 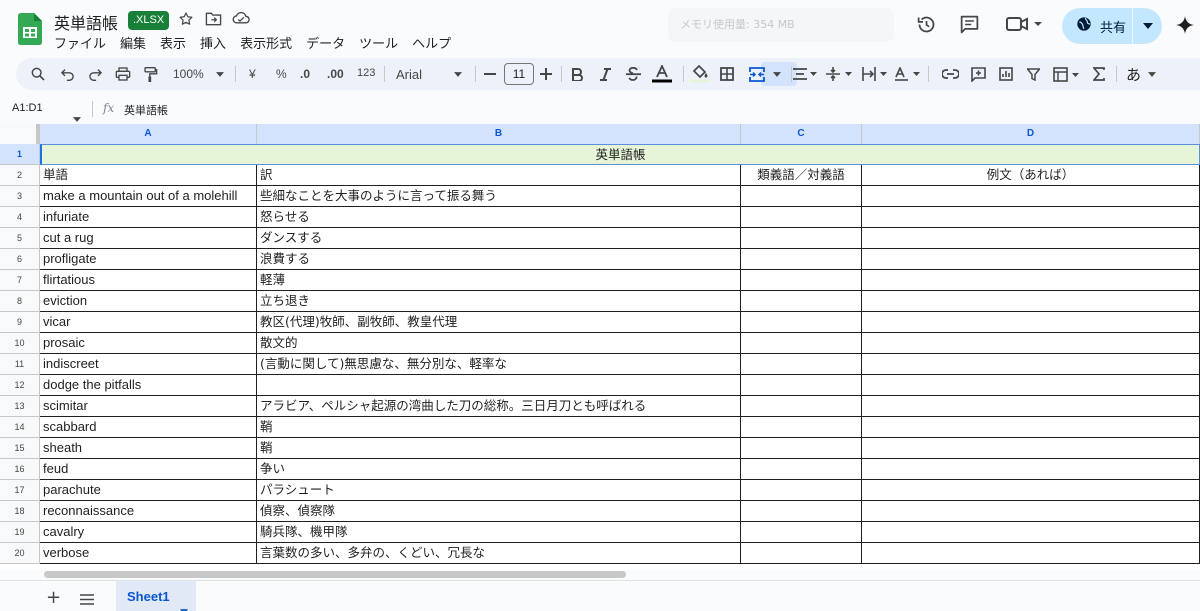 What do you see at coordinates (499, 217) in the screenshot?
I see `cell-translation: 怒らせる` at bounding box center [499, 217].